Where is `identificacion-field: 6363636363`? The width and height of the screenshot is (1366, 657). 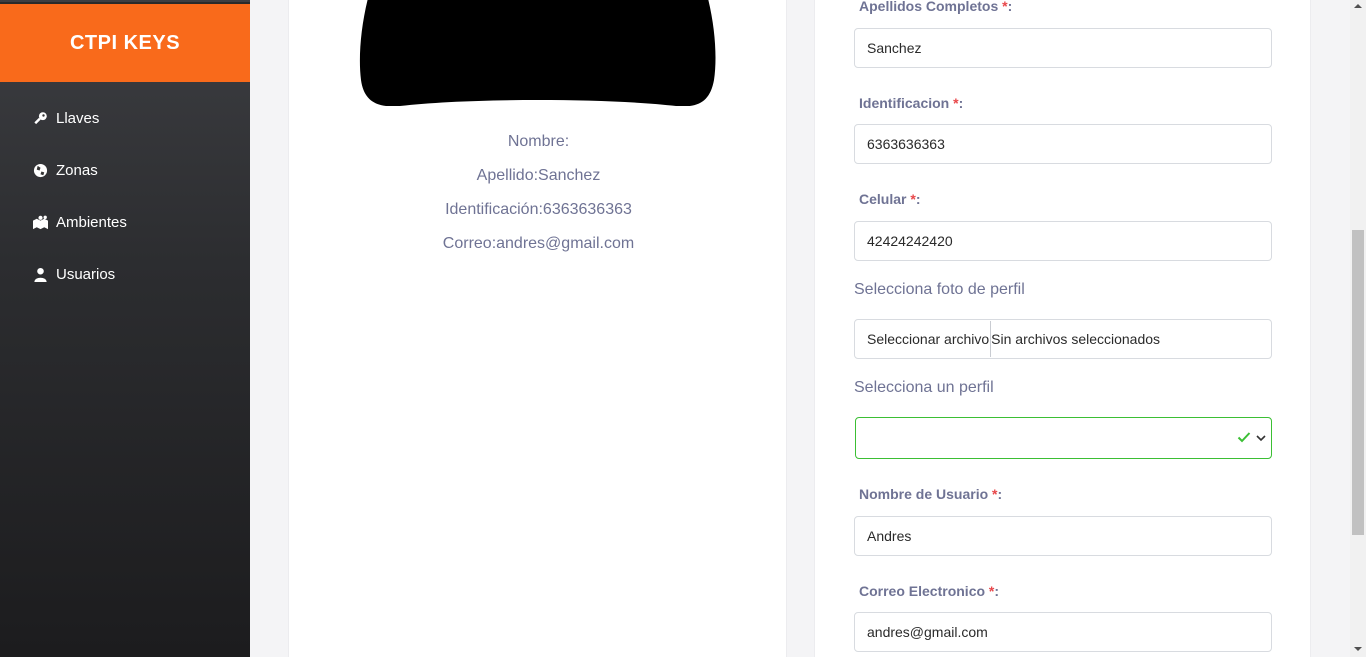
identificacion-field: 6363636363 is located at coordinates (1063, 144).